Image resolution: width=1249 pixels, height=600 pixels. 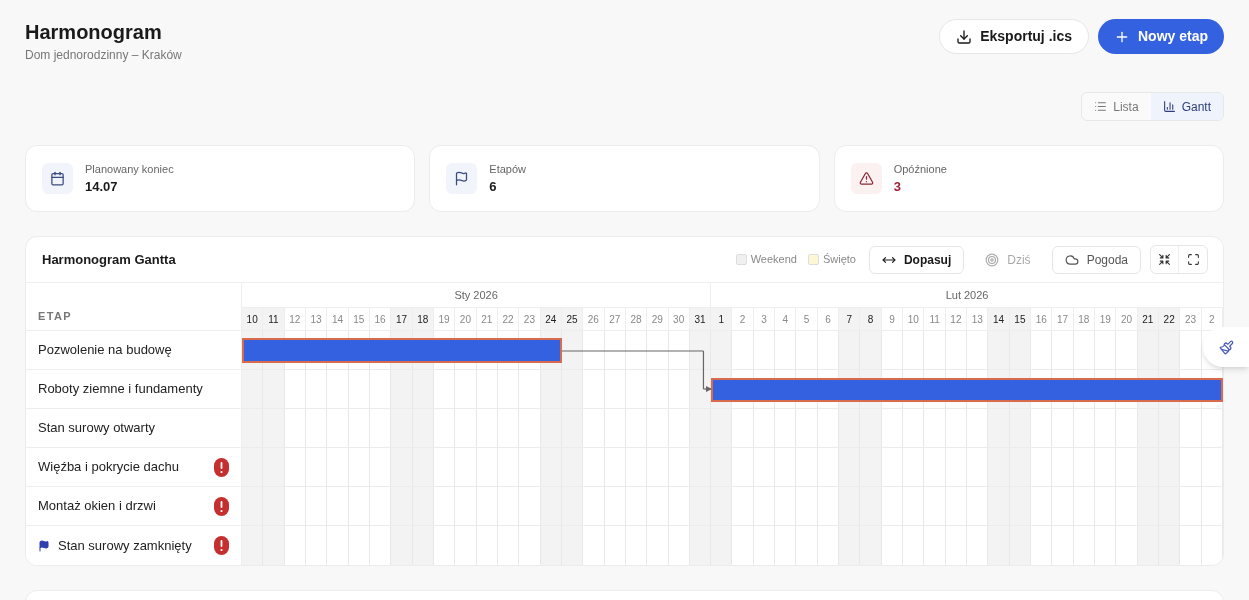 What do you see at coordinates (105, 350) in the screenshot?
I see `stage-name: Pozwolenie na budowę` at bounding box center [105, 350].